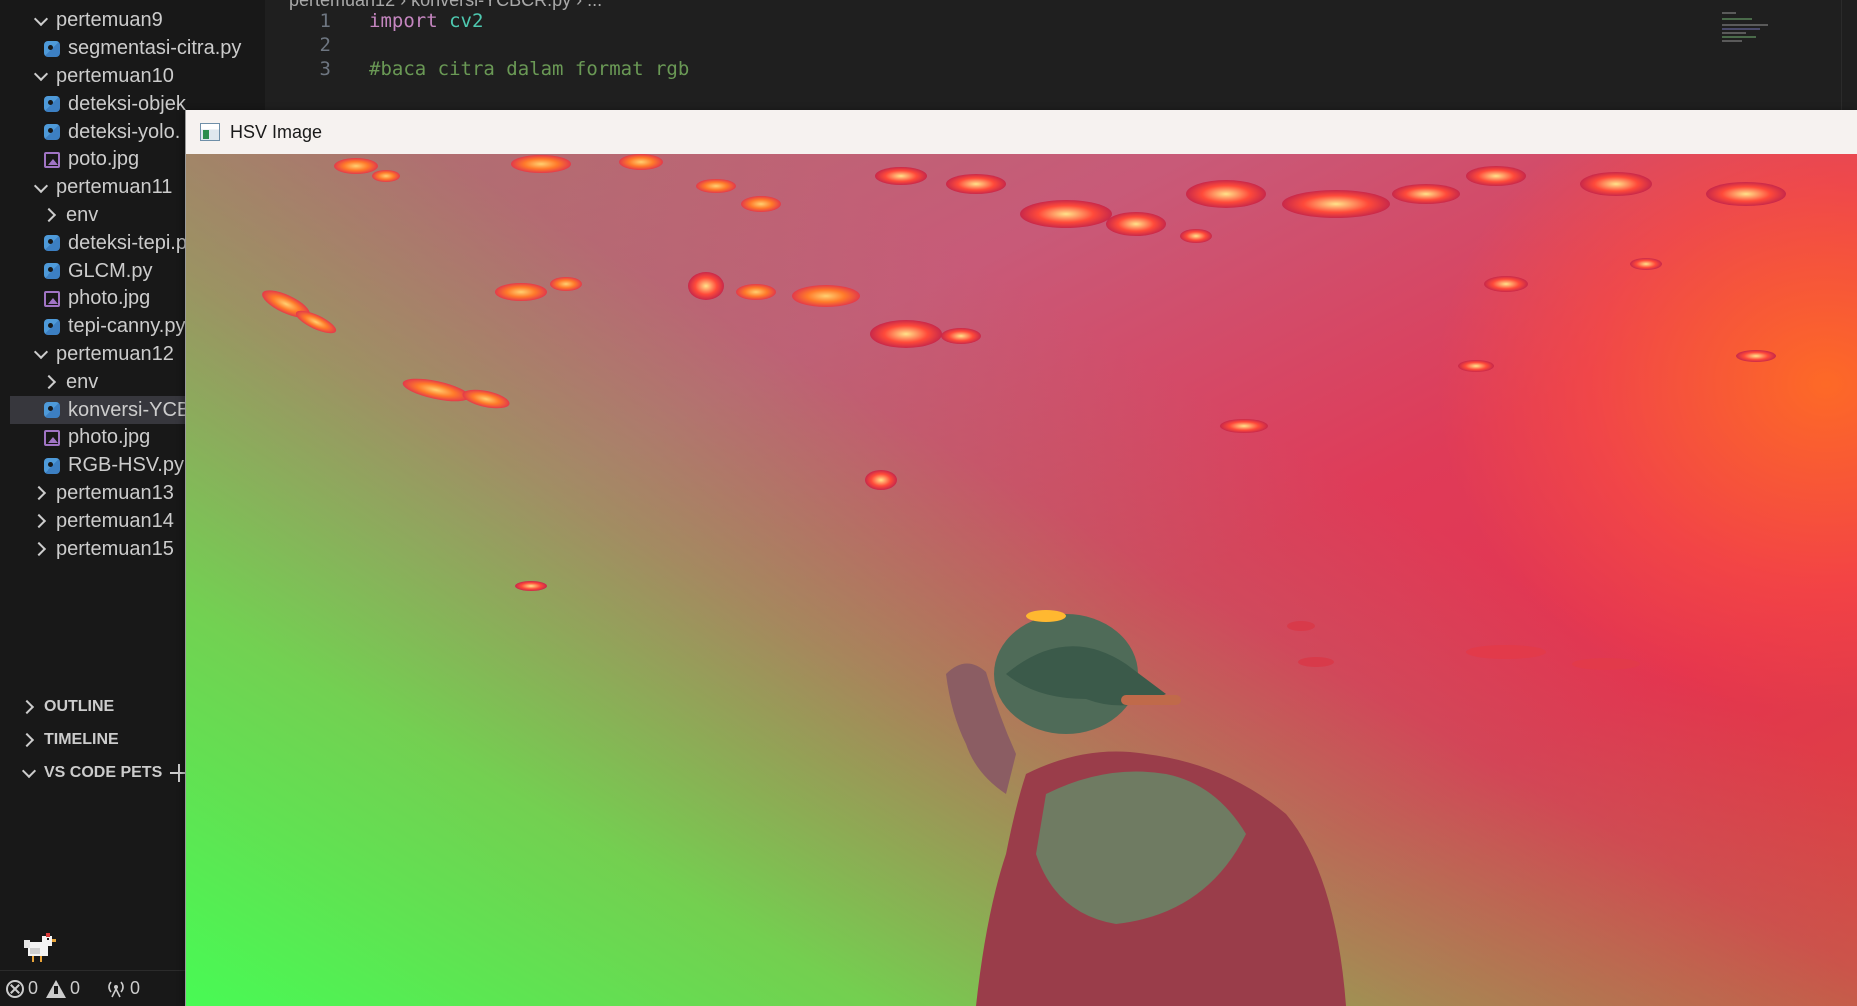 This screenshot has height=1006, width=1857. I want to click on problems-indicator: 0 0, so click(43, 988).